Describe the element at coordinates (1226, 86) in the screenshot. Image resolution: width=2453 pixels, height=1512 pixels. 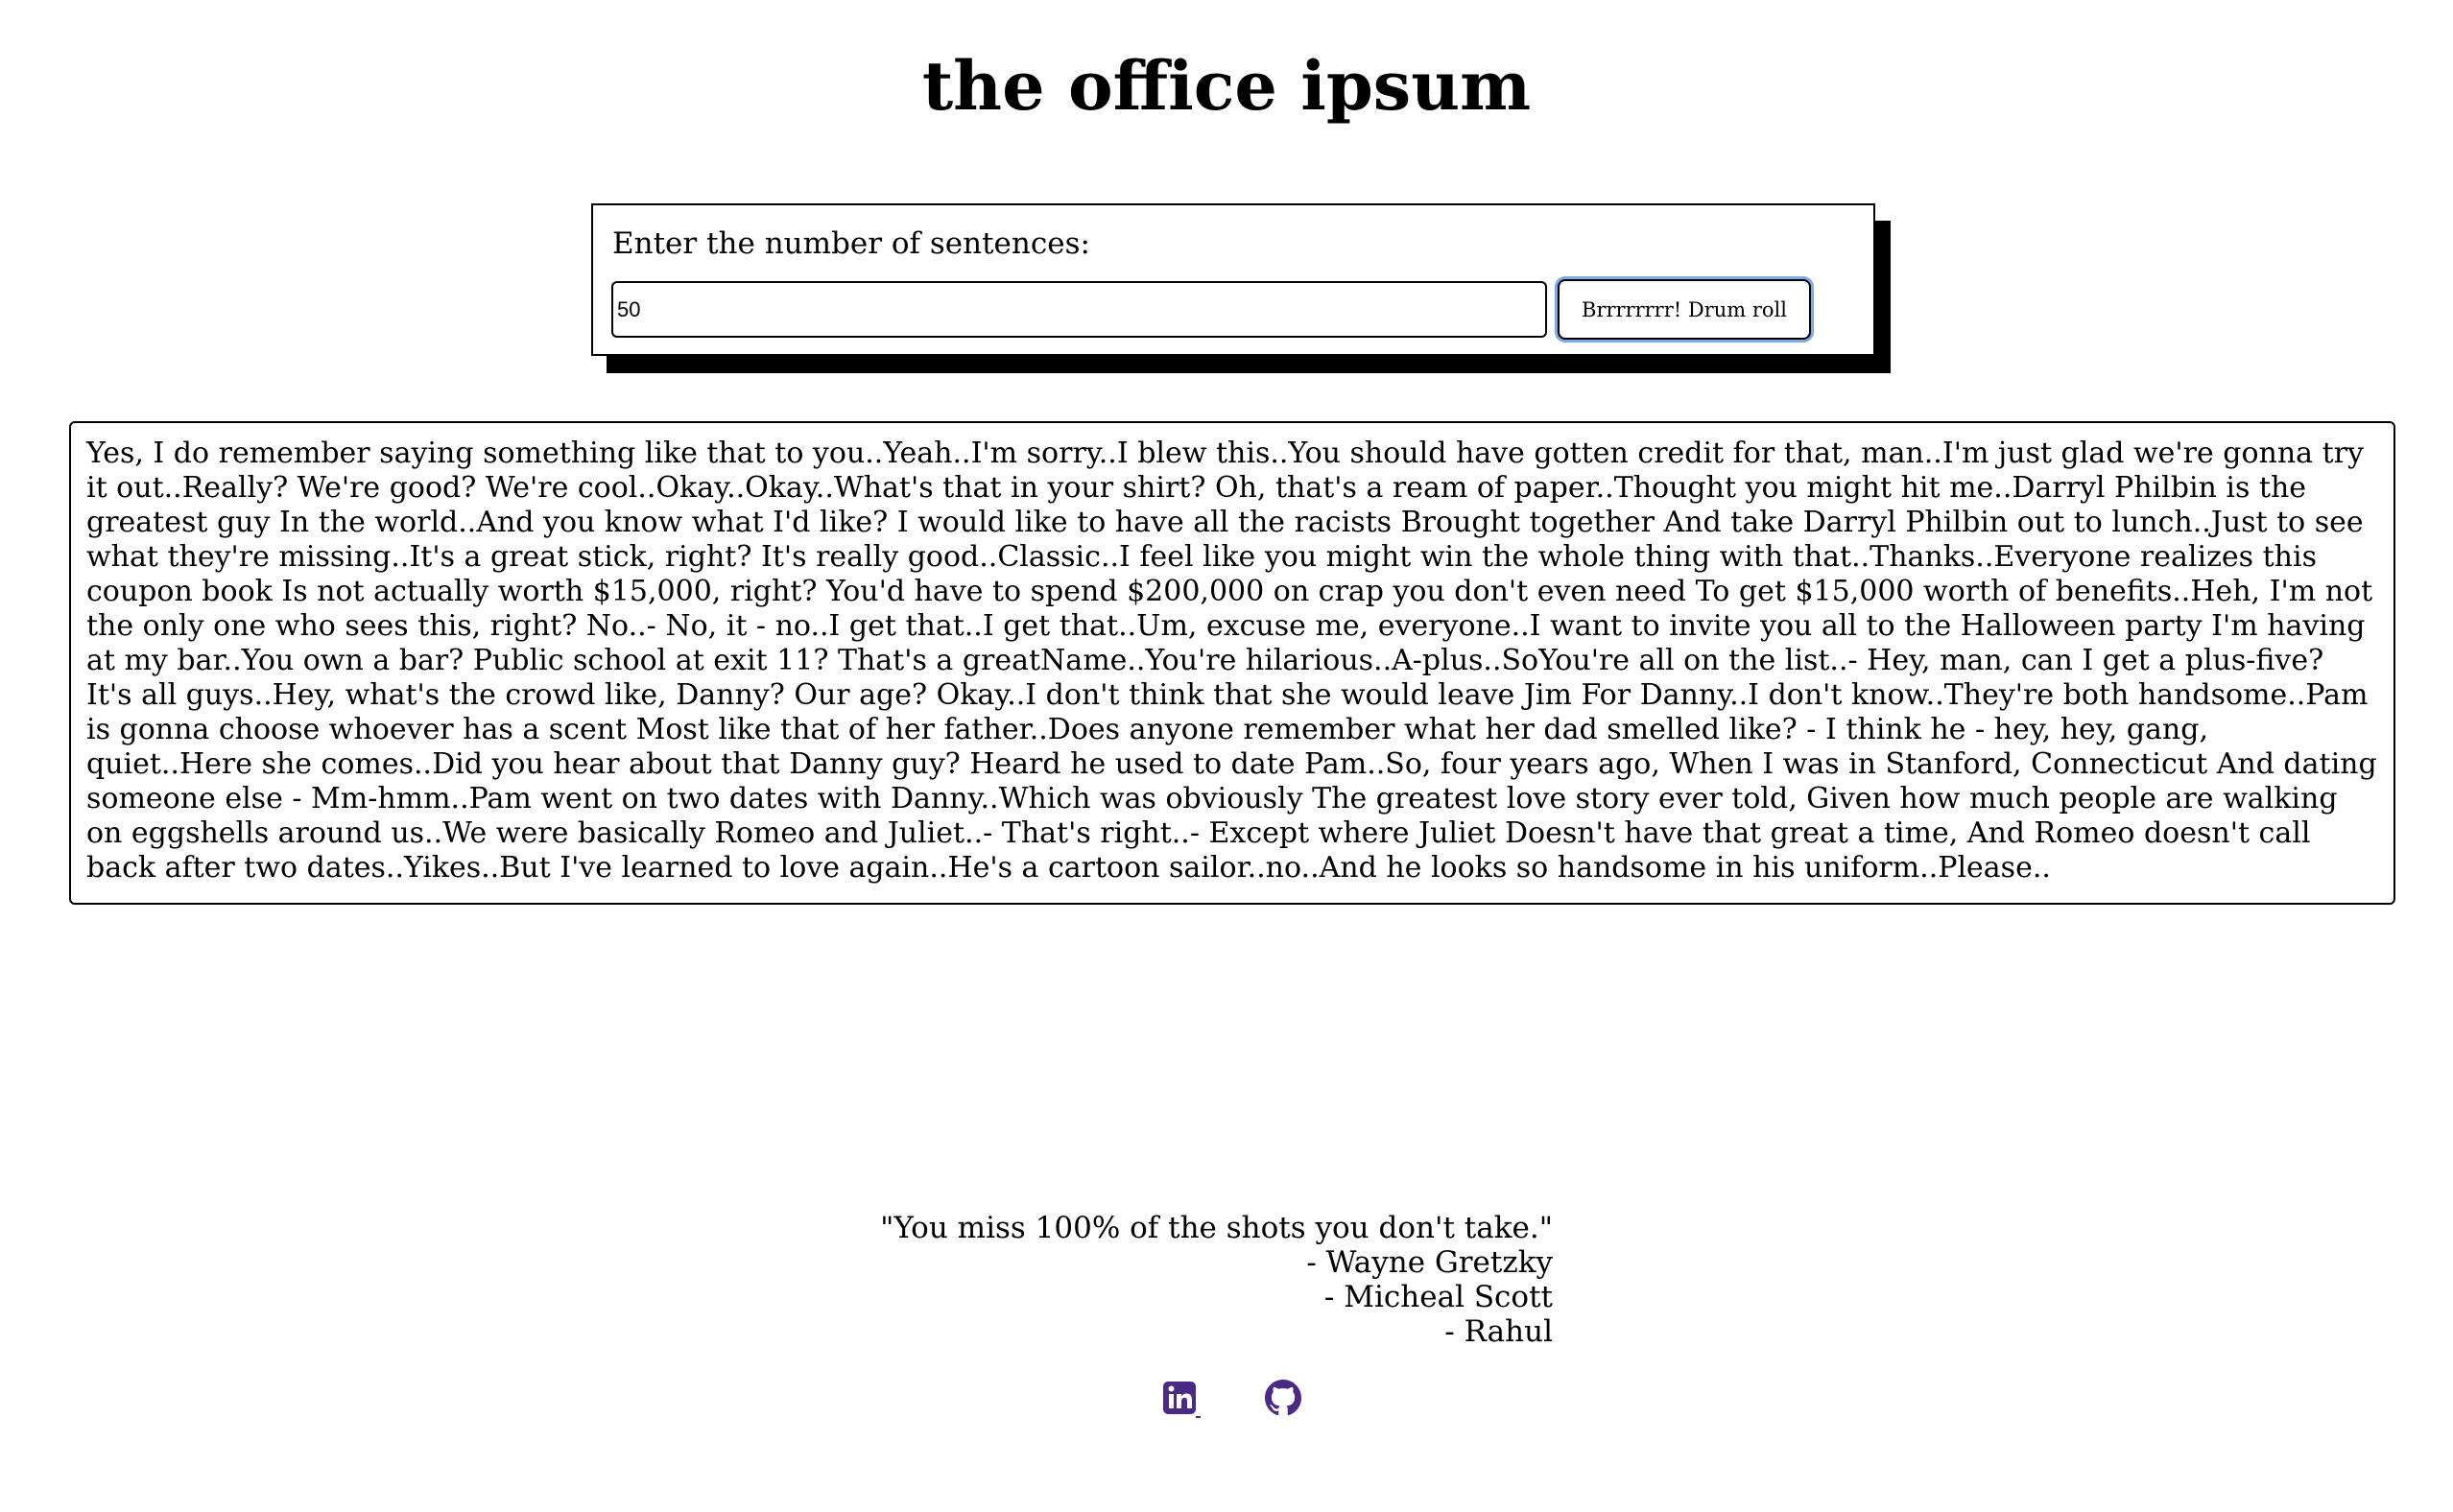
I see `page-title: the office ipsum` at that location.